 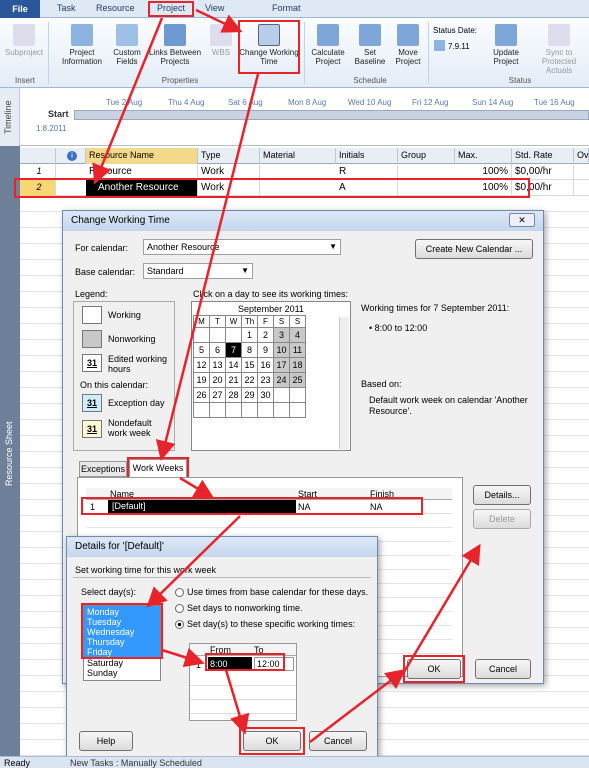 I want to click on highlight-default-row, so click(x=252, y=506).